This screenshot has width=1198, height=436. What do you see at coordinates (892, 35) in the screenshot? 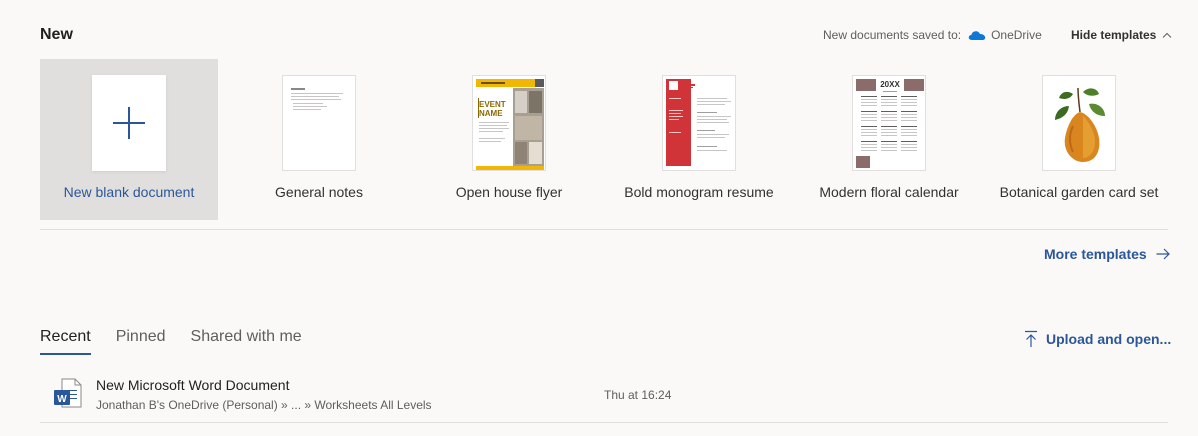
I see `save-location-label: New documents saved to:` at bounding box center [892, 35].